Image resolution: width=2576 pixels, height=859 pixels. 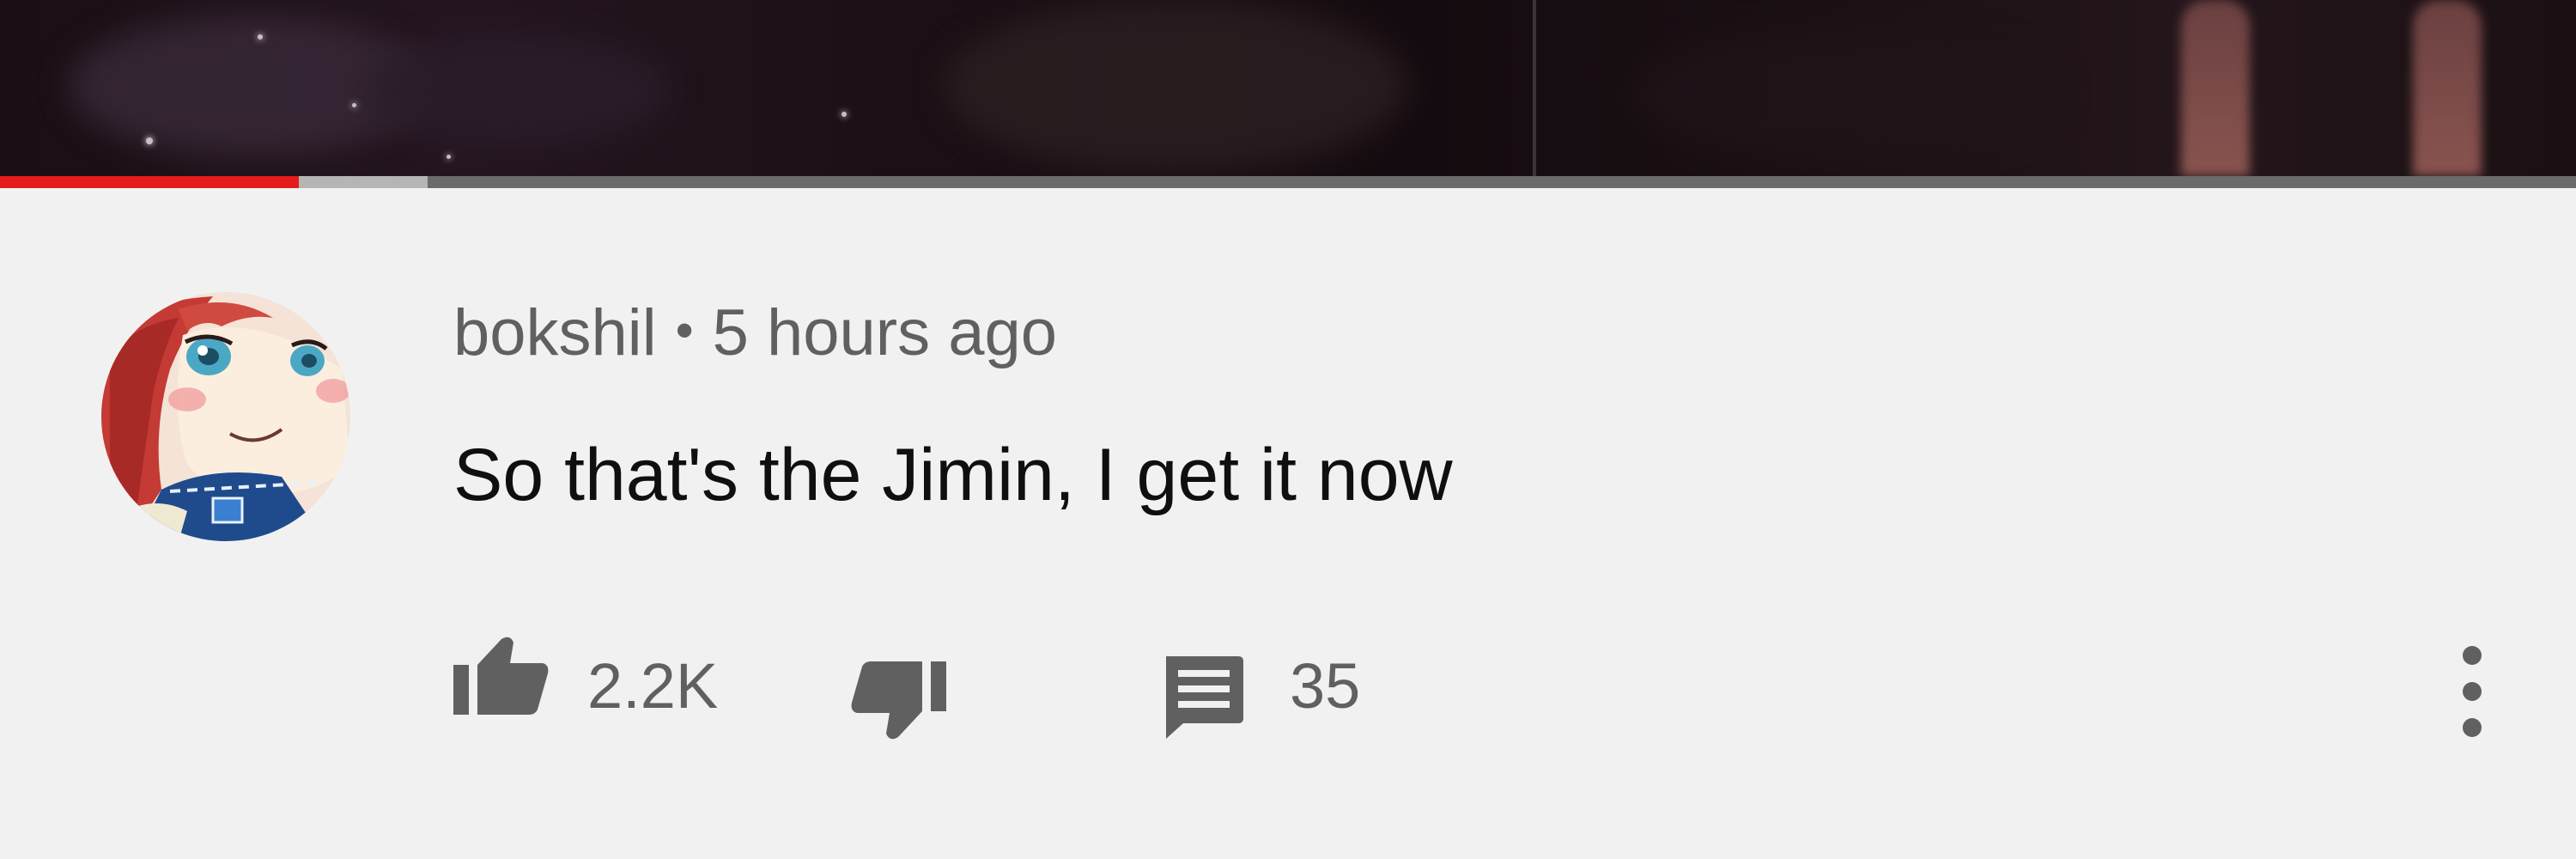 I want to click on thumbs-down-icon, so click(x=898, y=702).